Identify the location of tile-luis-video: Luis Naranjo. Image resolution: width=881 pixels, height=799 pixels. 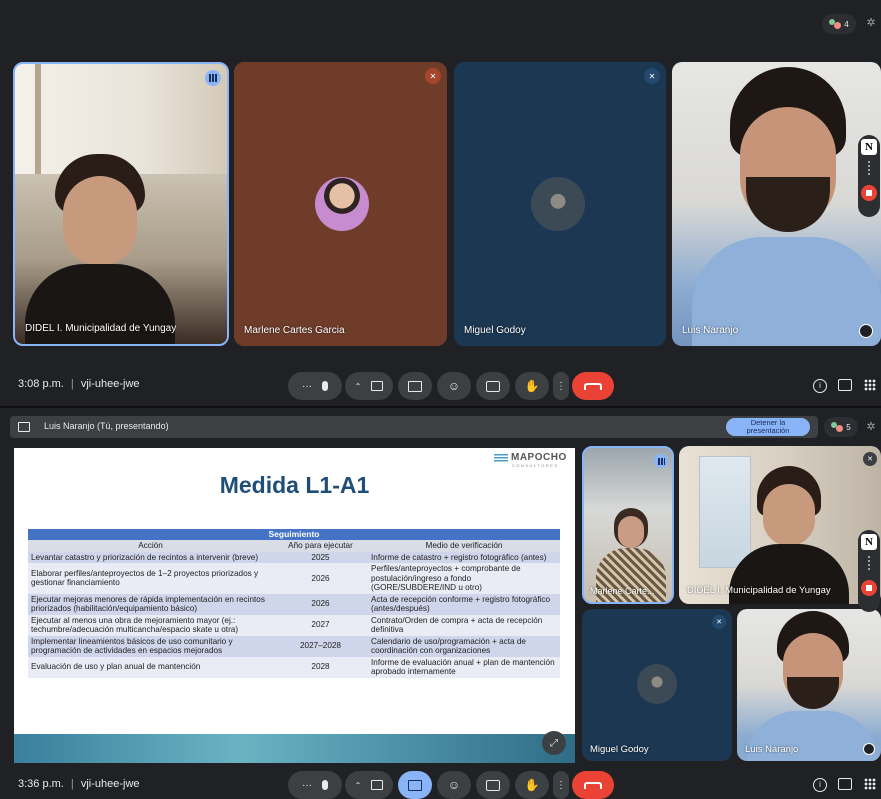
(809, 685).